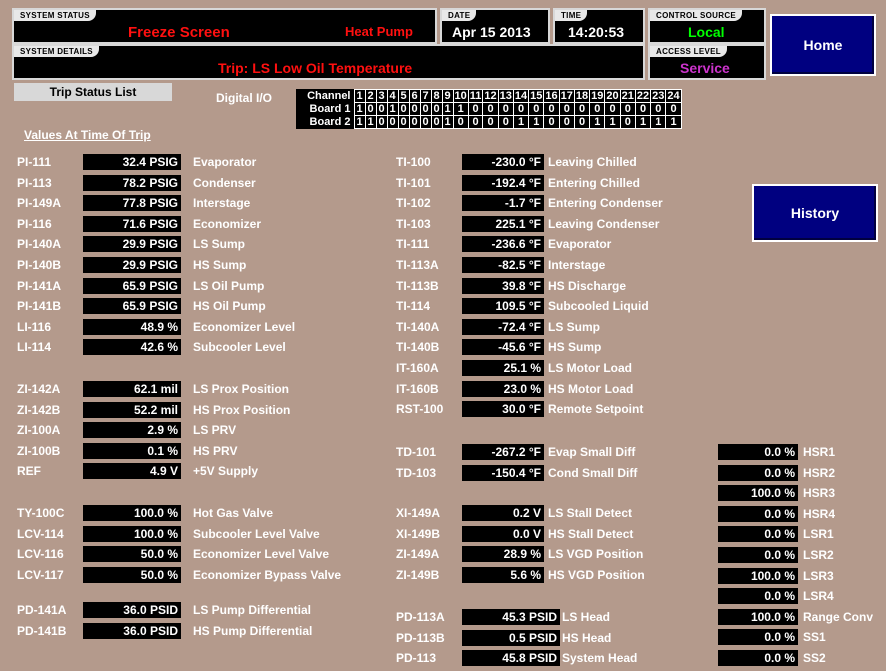  What do you see at coordinates (814, 658) in the screenshot?
I see `desc-label: SS2` at bounding box center [814, 658].